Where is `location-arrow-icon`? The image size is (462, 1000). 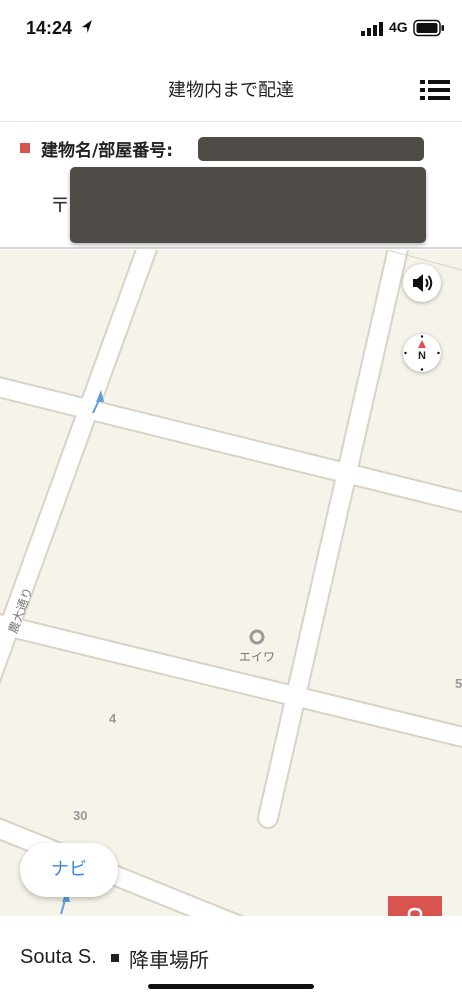 location-arrow-icon is located at coordinates (87, 26).